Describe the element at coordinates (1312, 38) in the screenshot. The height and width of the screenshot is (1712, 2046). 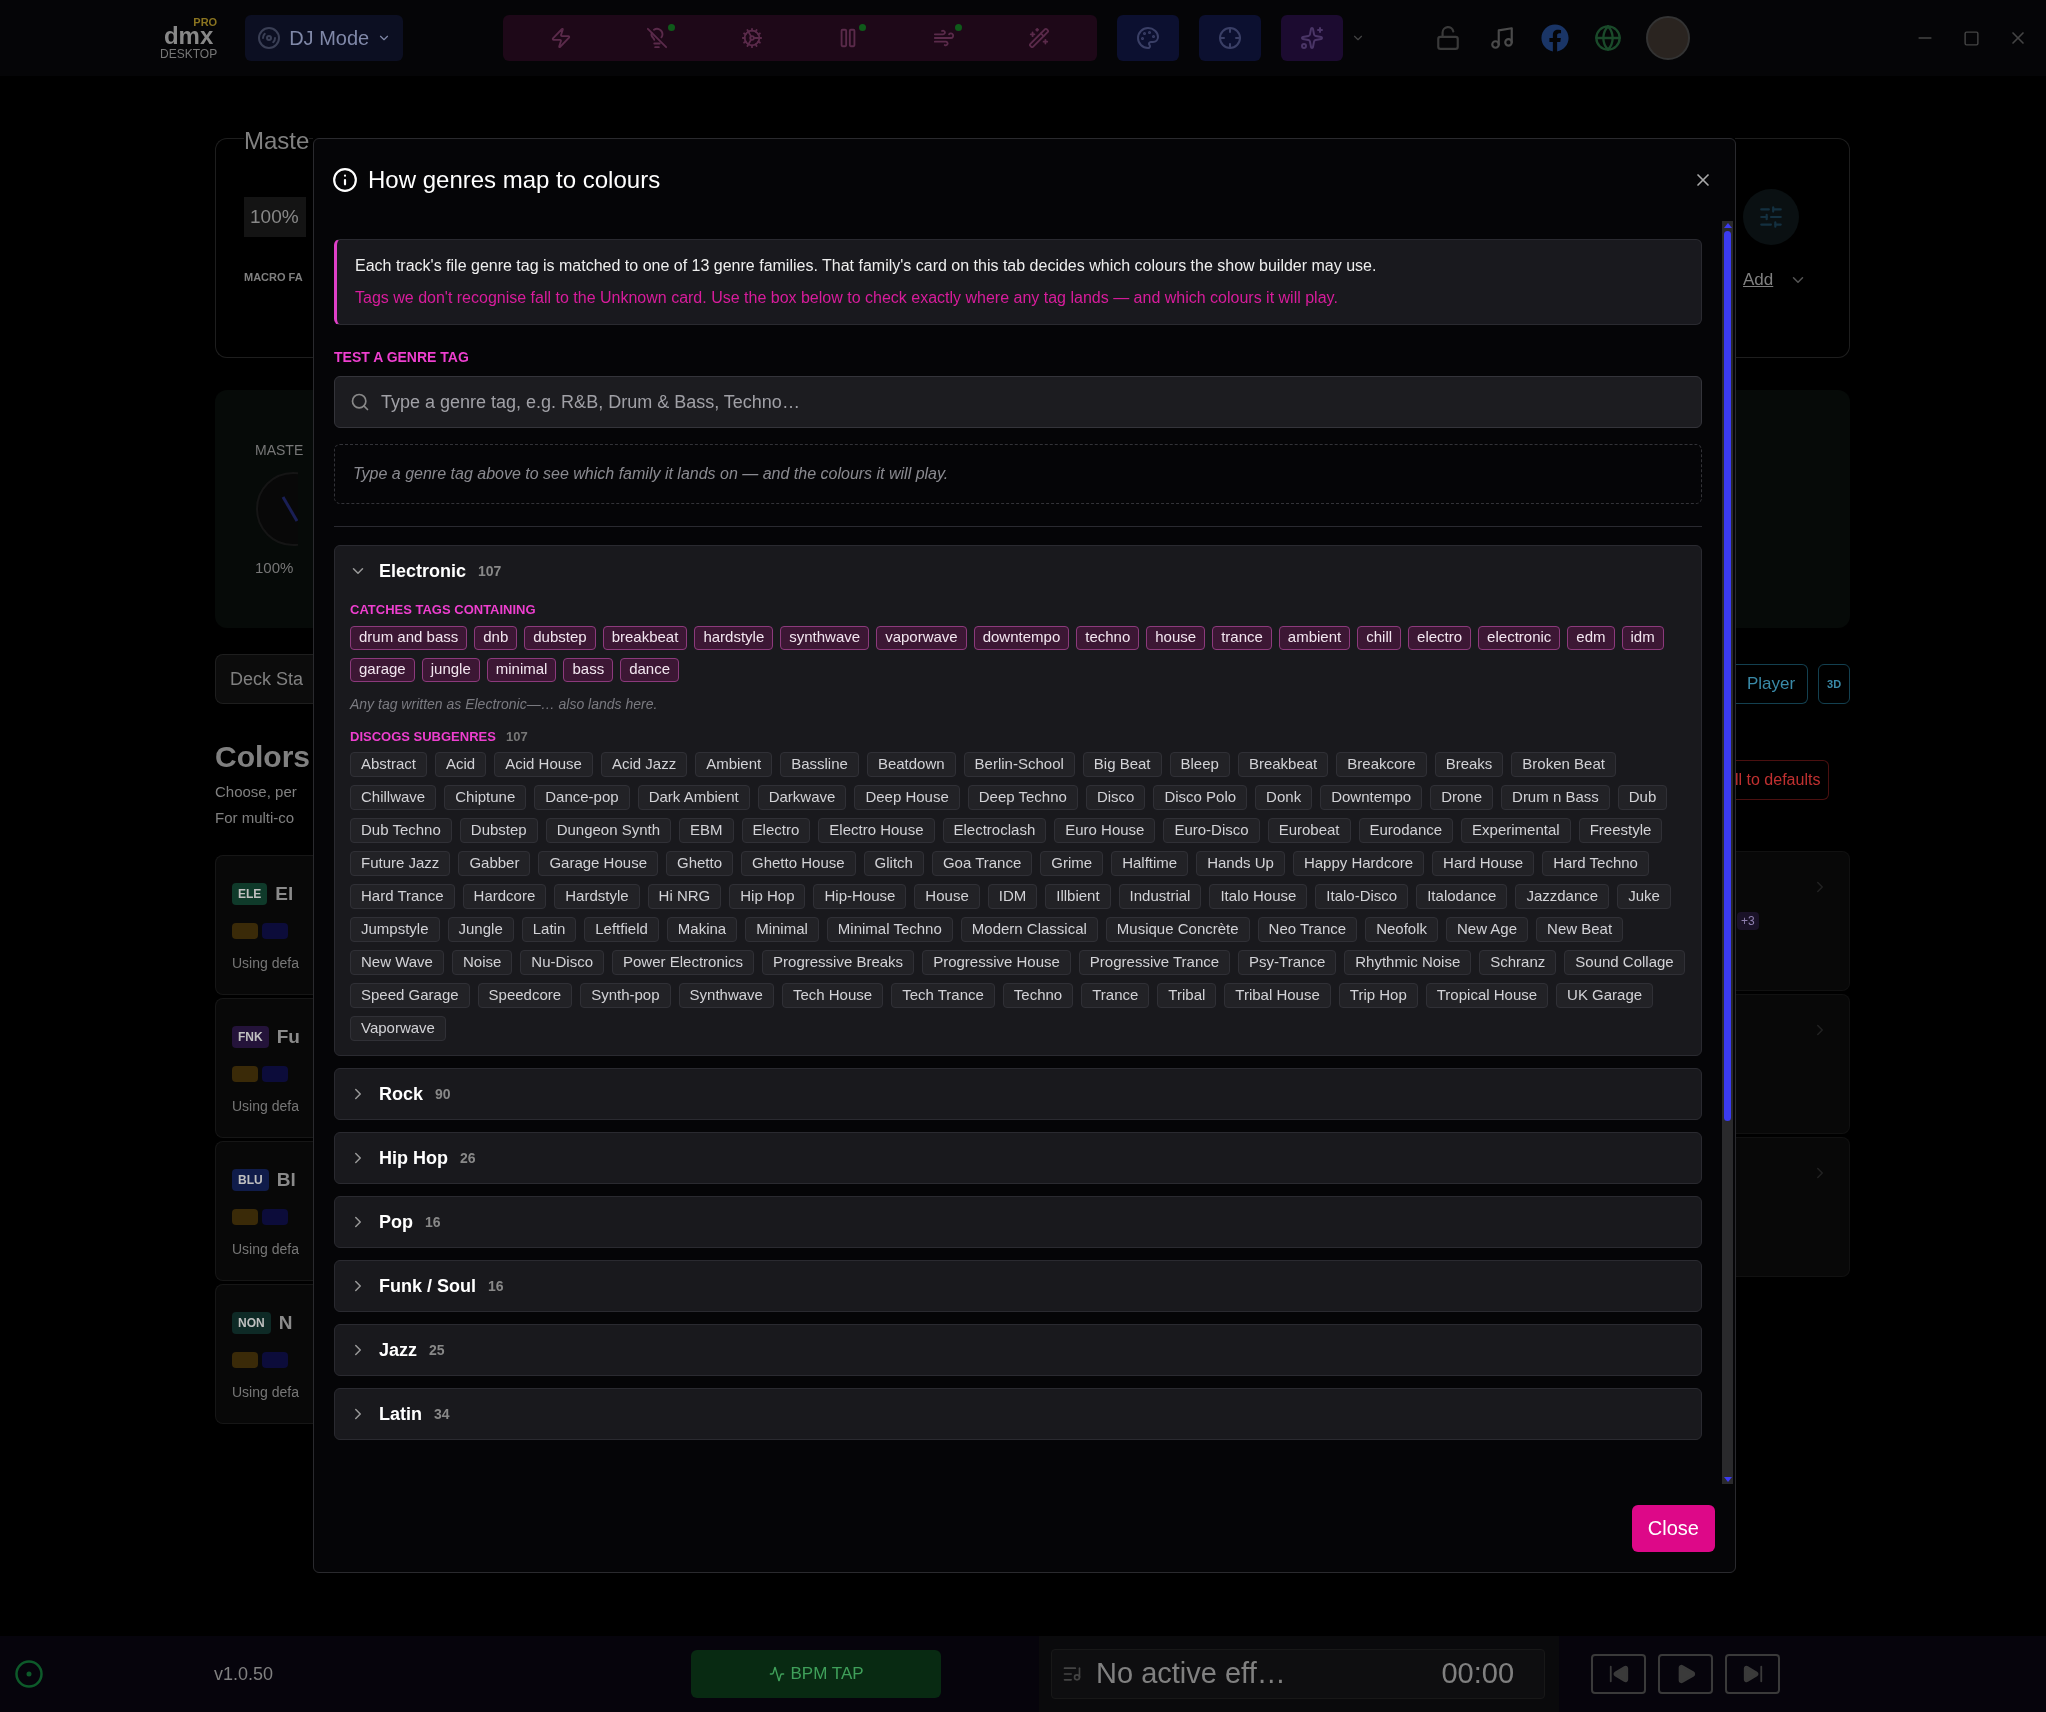
I see `sparkle-button` at that location.